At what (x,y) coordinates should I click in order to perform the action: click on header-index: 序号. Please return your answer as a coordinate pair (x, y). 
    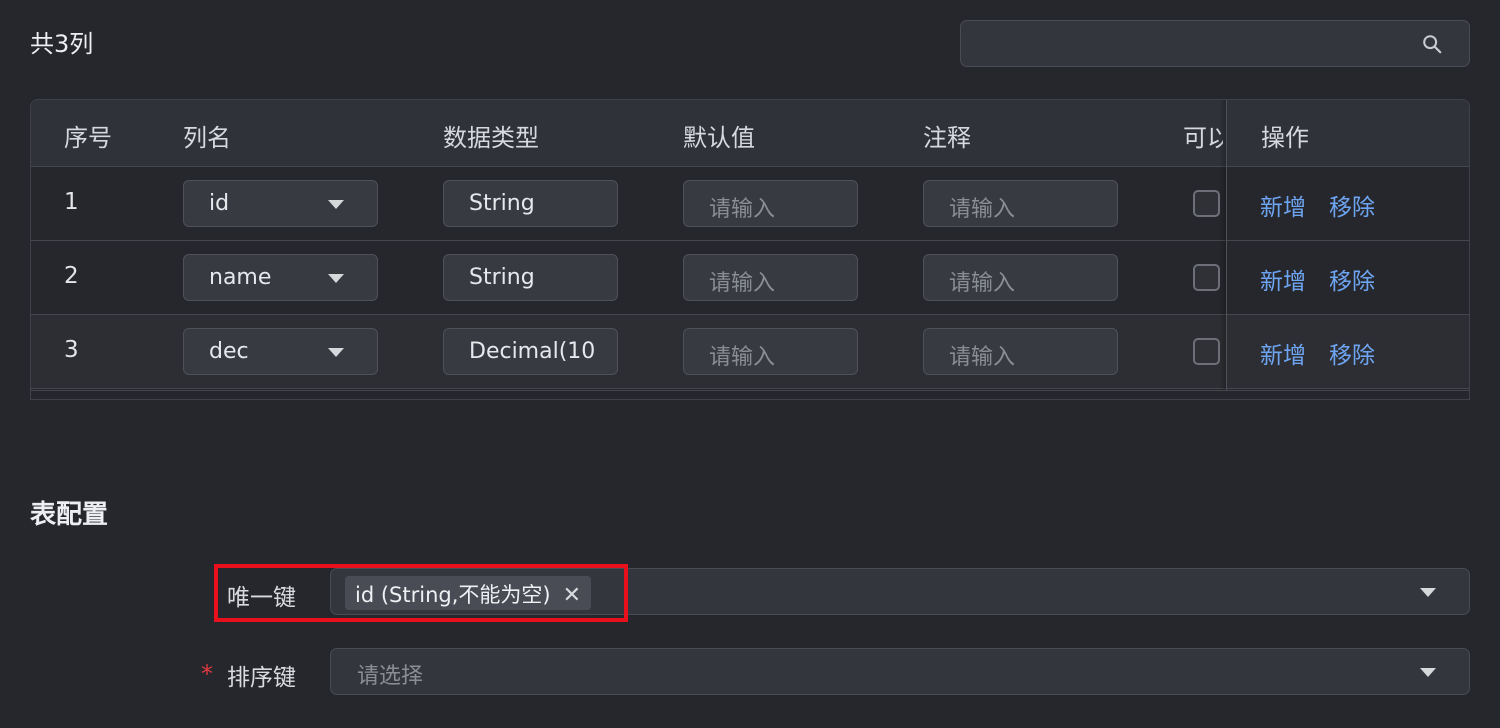
    Looking at the image, I should click on (88, 138).